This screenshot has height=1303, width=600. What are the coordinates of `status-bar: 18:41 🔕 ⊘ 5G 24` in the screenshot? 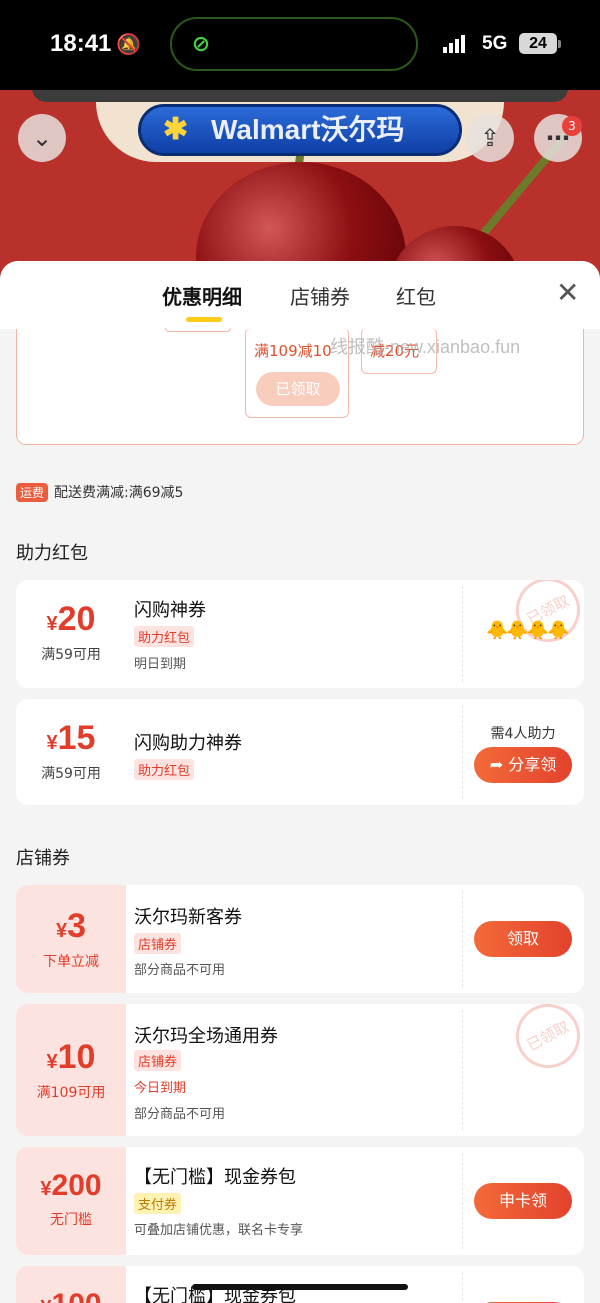 It's located at (300, 45).